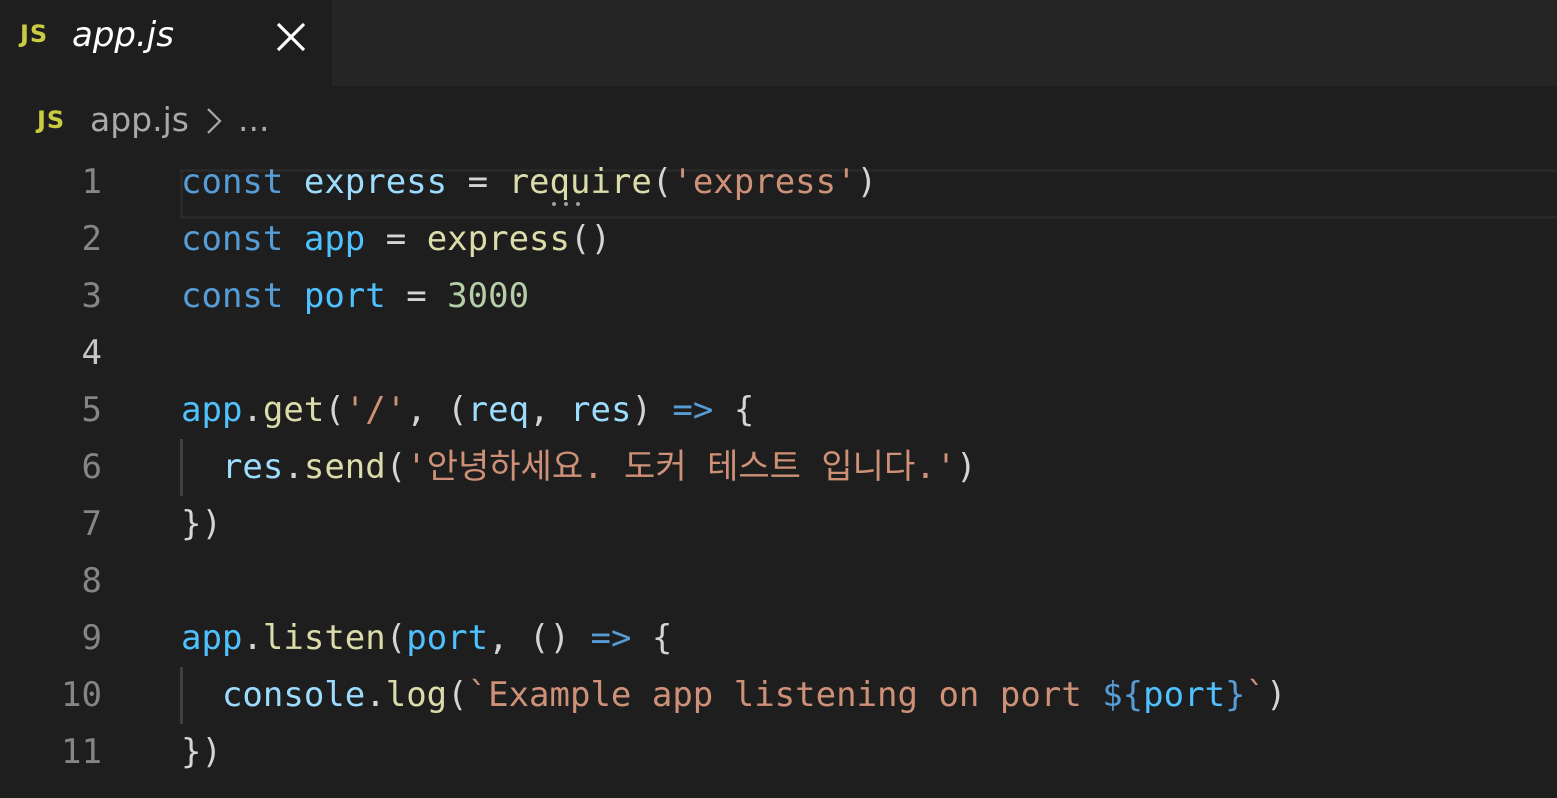 Image resolution: width=1557 pixels, height=798 pixels. Describe the element at coordinates (416, 695) in the screenshot. I see `code-token: log` at that location.